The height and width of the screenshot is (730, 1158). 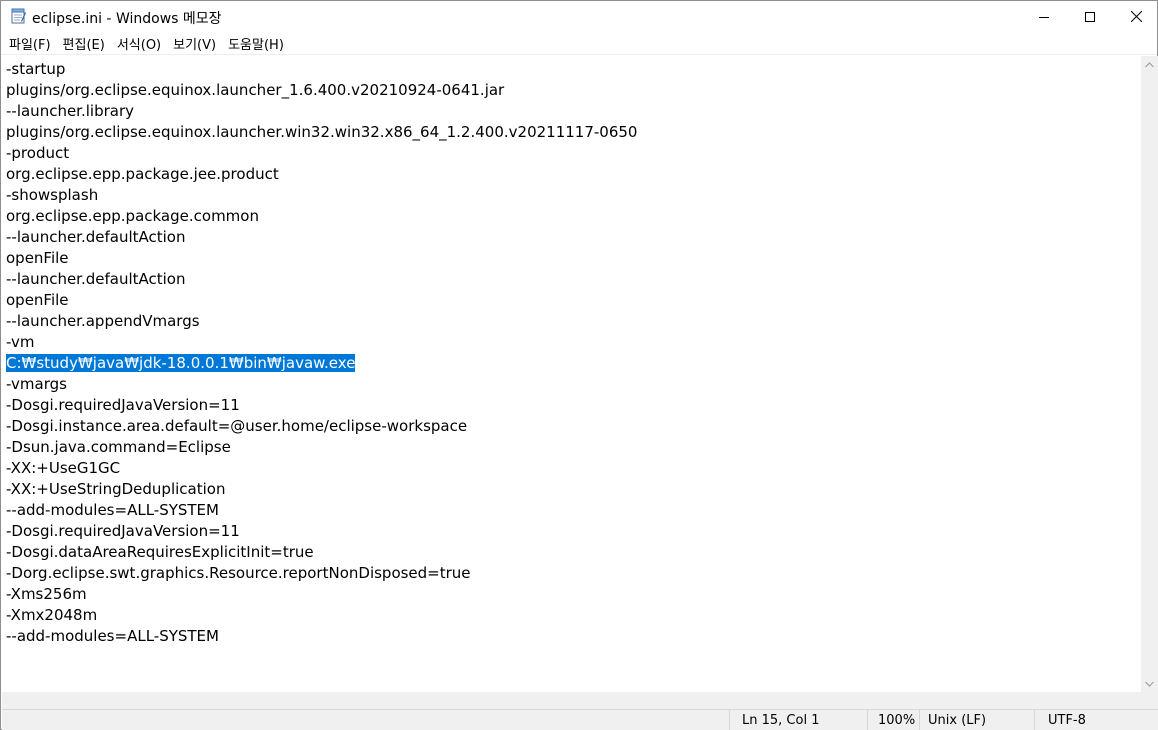 I want to click on menu-view: 보기(V), so click(x=194, y=43).